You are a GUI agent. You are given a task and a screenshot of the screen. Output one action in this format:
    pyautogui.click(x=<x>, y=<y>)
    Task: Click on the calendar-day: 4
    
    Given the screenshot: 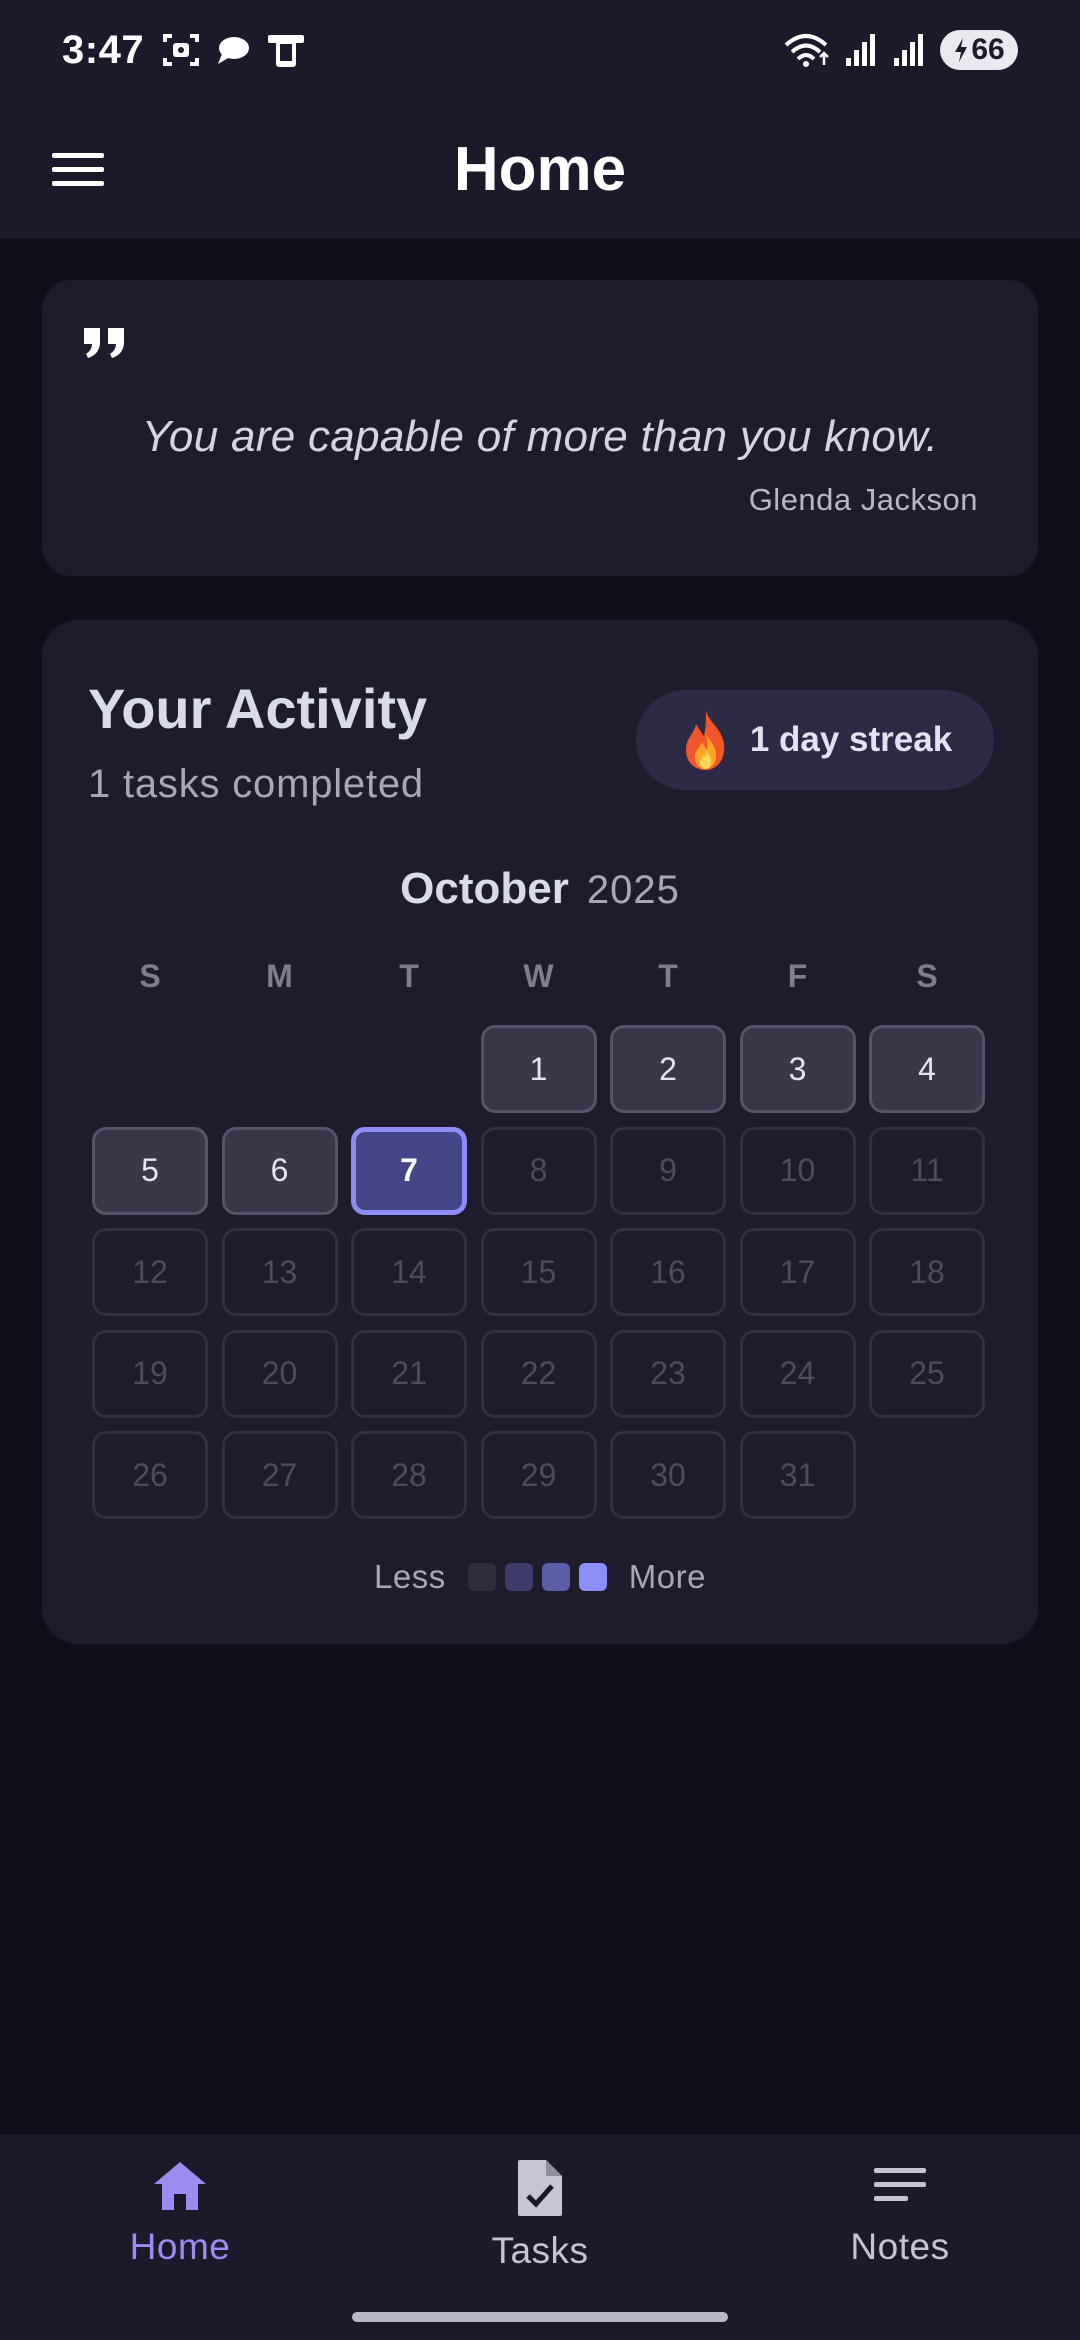 What is the action you would take?
    pyautogui.click(x=927, y=1069)
    